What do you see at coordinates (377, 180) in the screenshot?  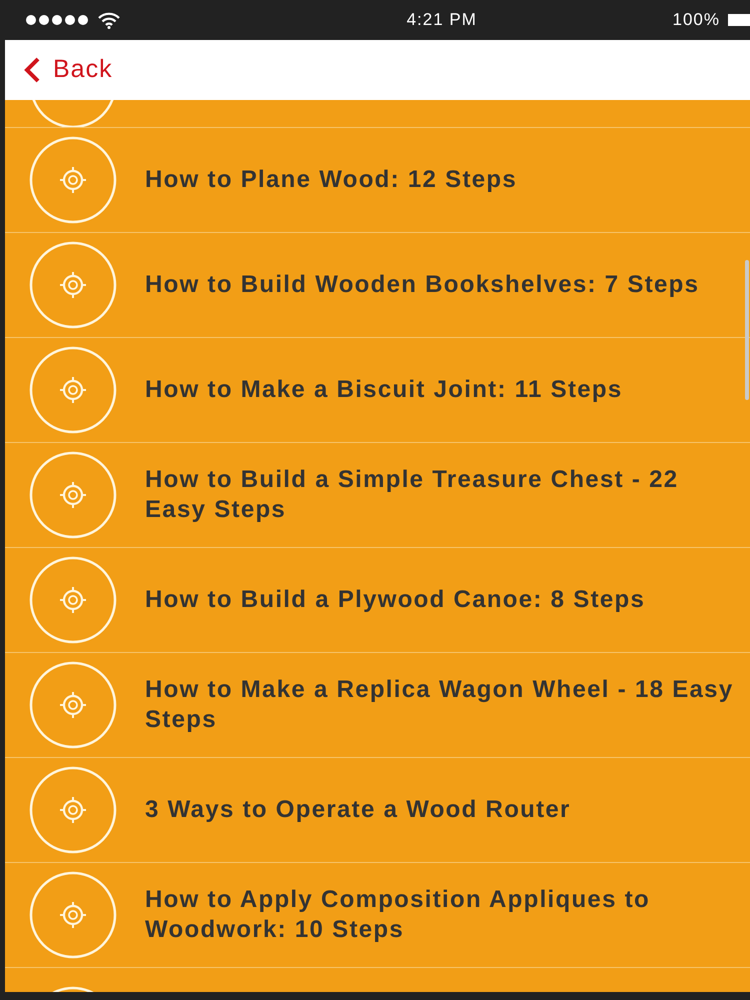 I see `list-item: How to Plane Wood: 12 Steps` at bounding box center [377, 180].